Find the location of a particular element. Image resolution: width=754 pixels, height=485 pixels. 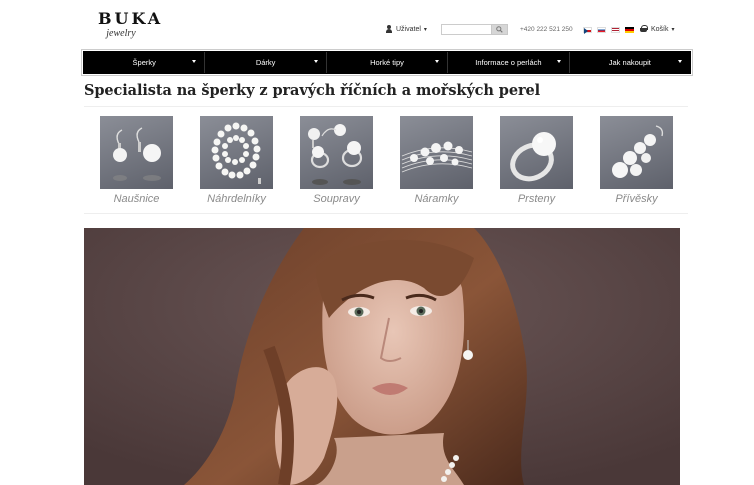

basket-icon is located at coordinates (643, 29).